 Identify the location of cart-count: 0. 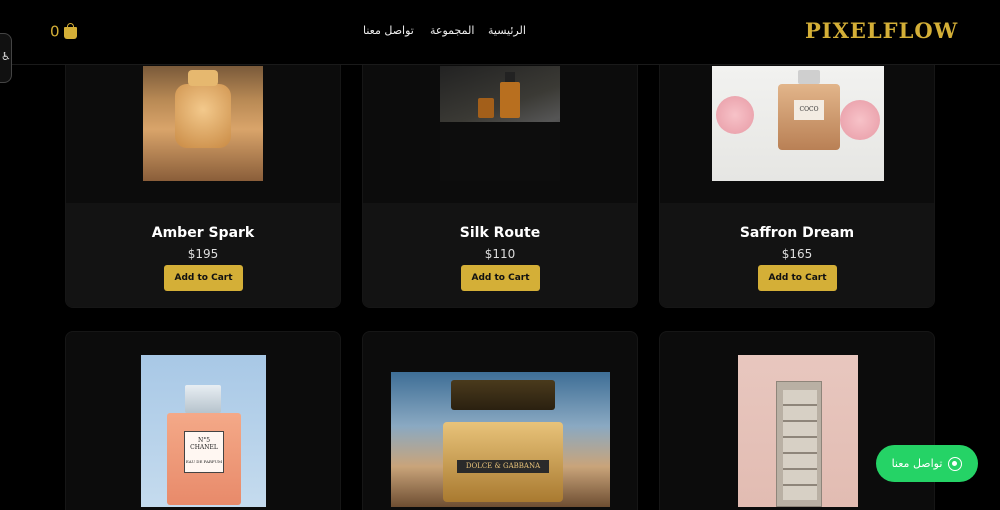
(55, 31).